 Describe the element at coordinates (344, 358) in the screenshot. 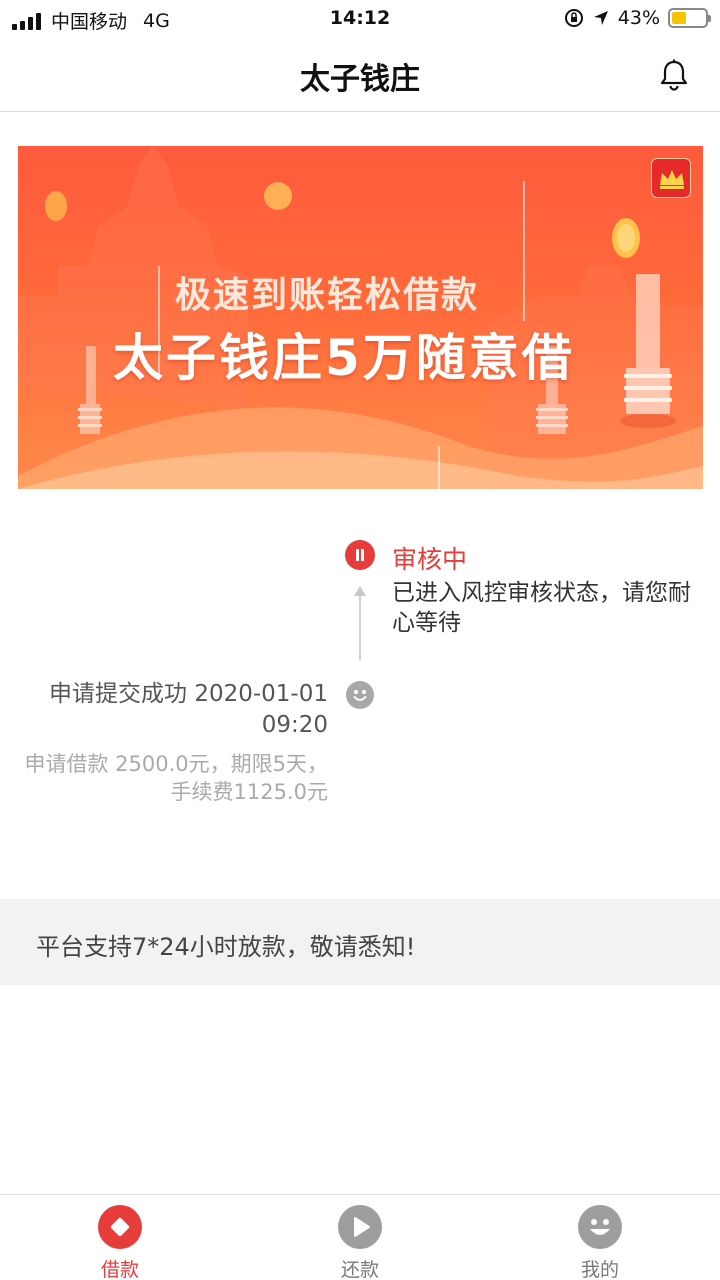

I see `banner-subheadline: 太子钱庄5万随意借` at that location.